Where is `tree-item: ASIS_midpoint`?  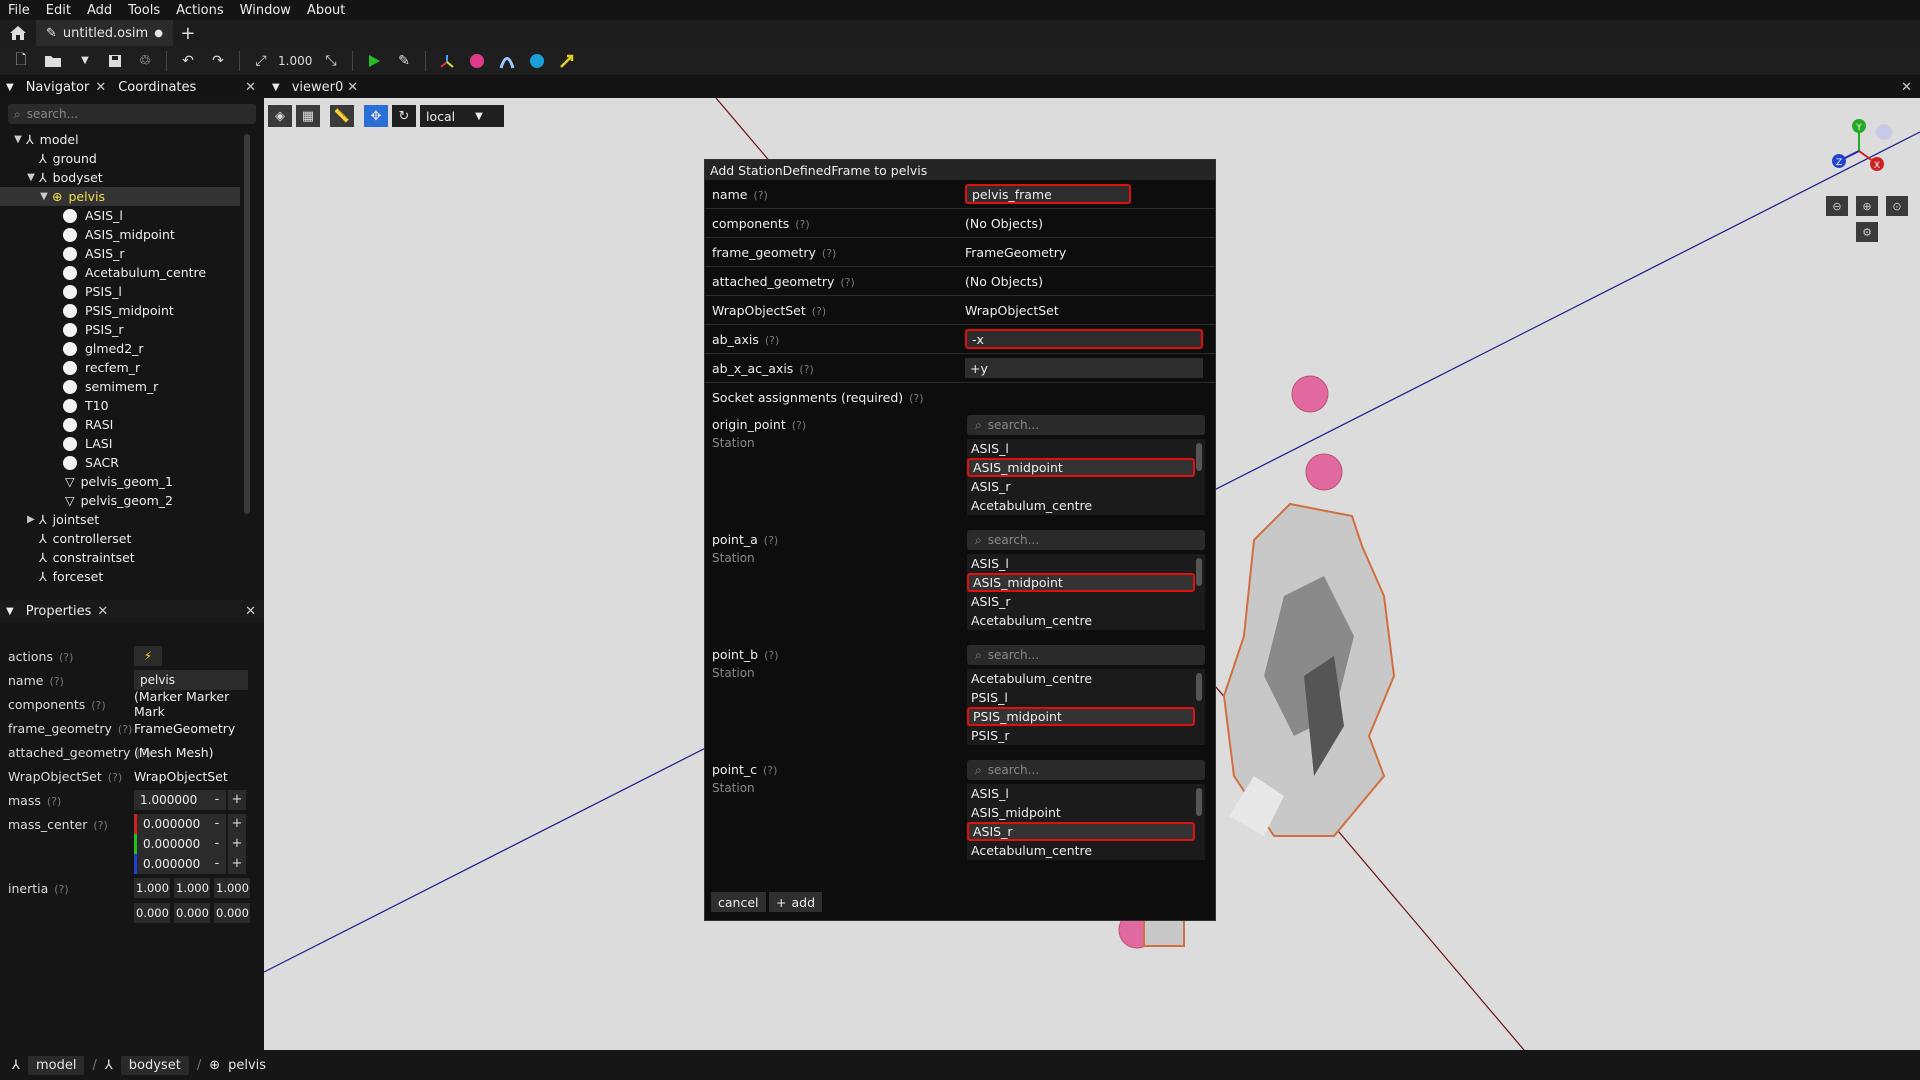
tree-item: ASIS_midpoint is located at coordinates (120, 234).